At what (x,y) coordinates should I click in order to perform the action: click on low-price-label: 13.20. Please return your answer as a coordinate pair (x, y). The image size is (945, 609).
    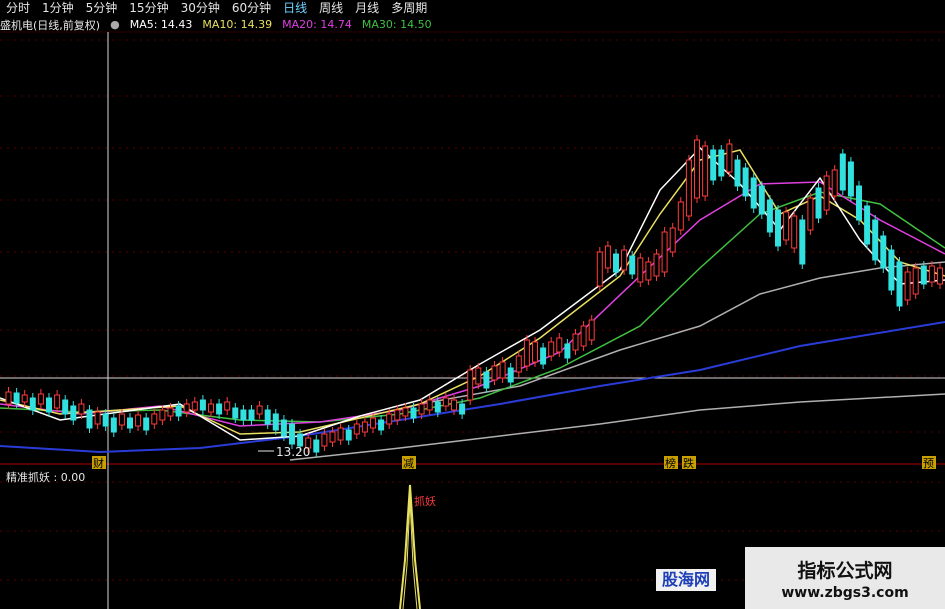
    Looking at the image, I should click on (293, 452).